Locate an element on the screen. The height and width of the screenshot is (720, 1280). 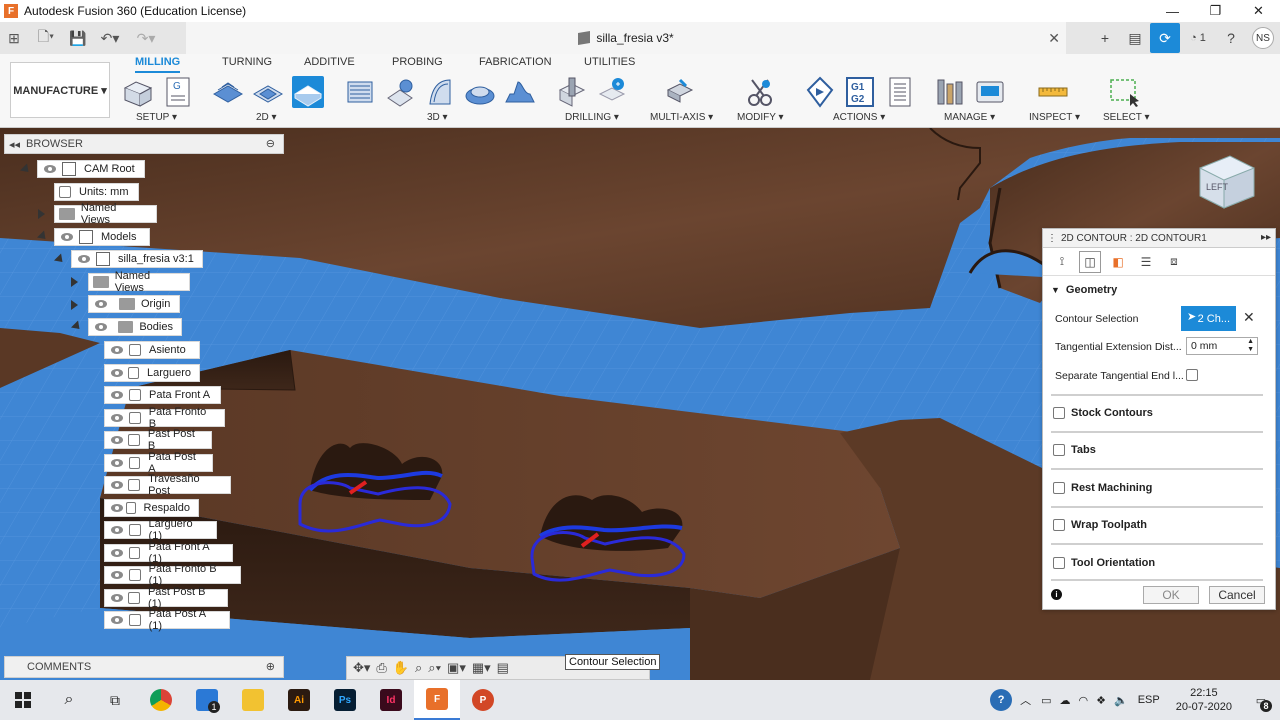
tree-named-views: Named Views is located at coordinates (105, 214).